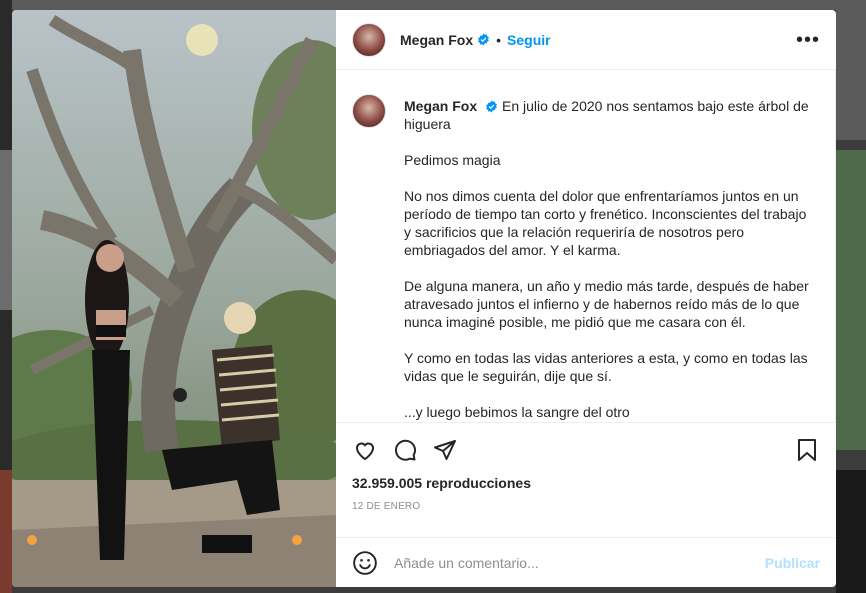 The height and width of the screenshot is (593, 866). What do you see at coordinates (586, 506) in the screenshot?
I see `post-date: 12 DE ENERO` at bounding box center [586, 506].